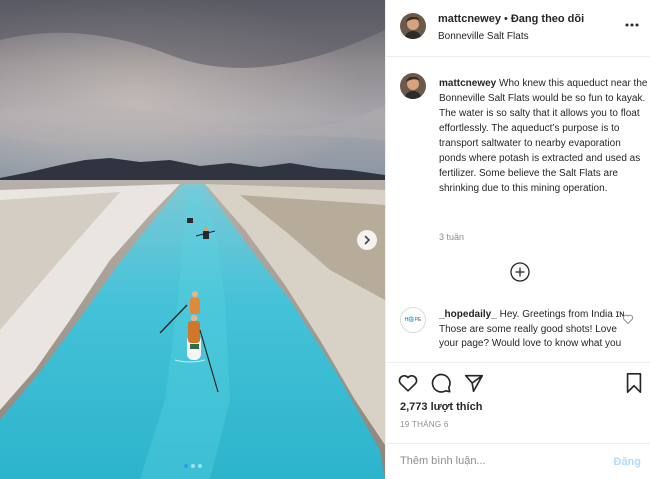 This screenshot has height=479, width=650. I want to click on more-options-button, so click(632, 25).